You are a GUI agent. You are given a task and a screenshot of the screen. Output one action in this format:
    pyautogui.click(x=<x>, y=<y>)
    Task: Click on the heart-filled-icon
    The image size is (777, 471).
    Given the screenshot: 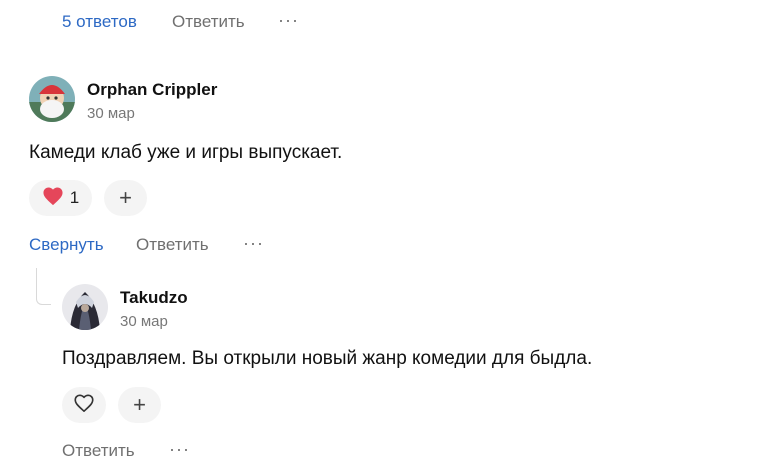 What is the action you would take?
    pyautogui.click(x=53, y=198)
    